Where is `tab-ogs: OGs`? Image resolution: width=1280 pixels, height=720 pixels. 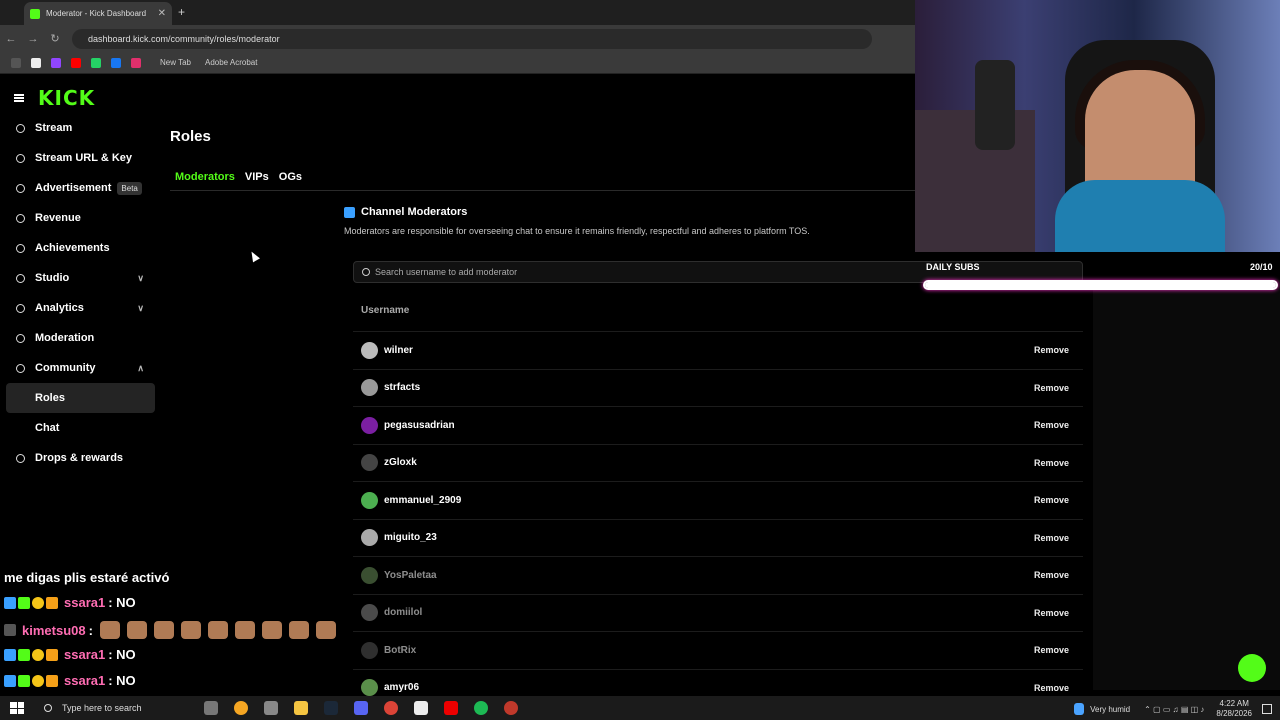 tab-ogs: OGs is located at coordinates (290, 177).